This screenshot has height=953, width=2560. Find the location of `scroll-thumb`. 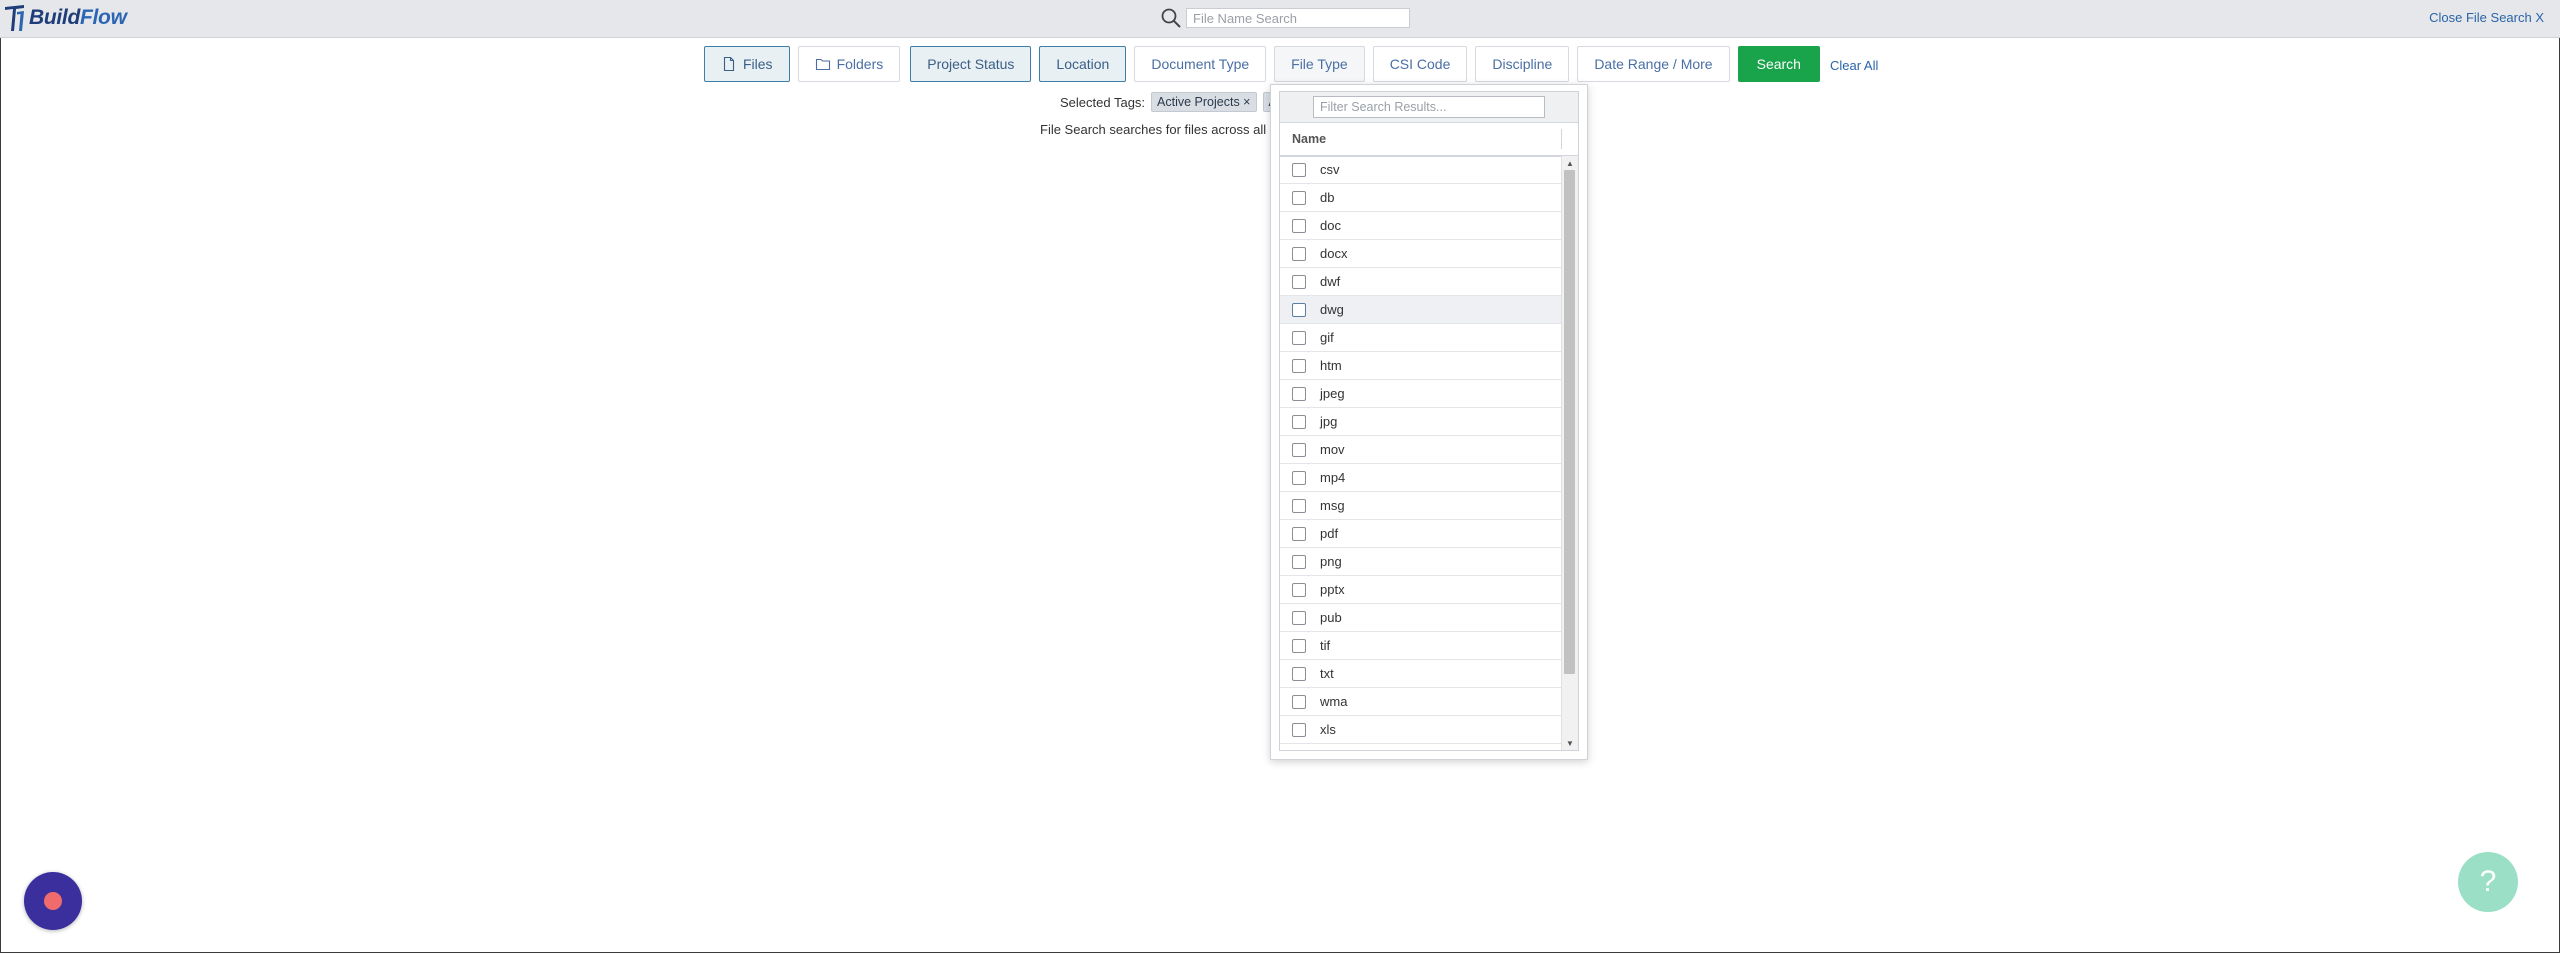

scroll-thumb is located at coordinates (1569, 422).